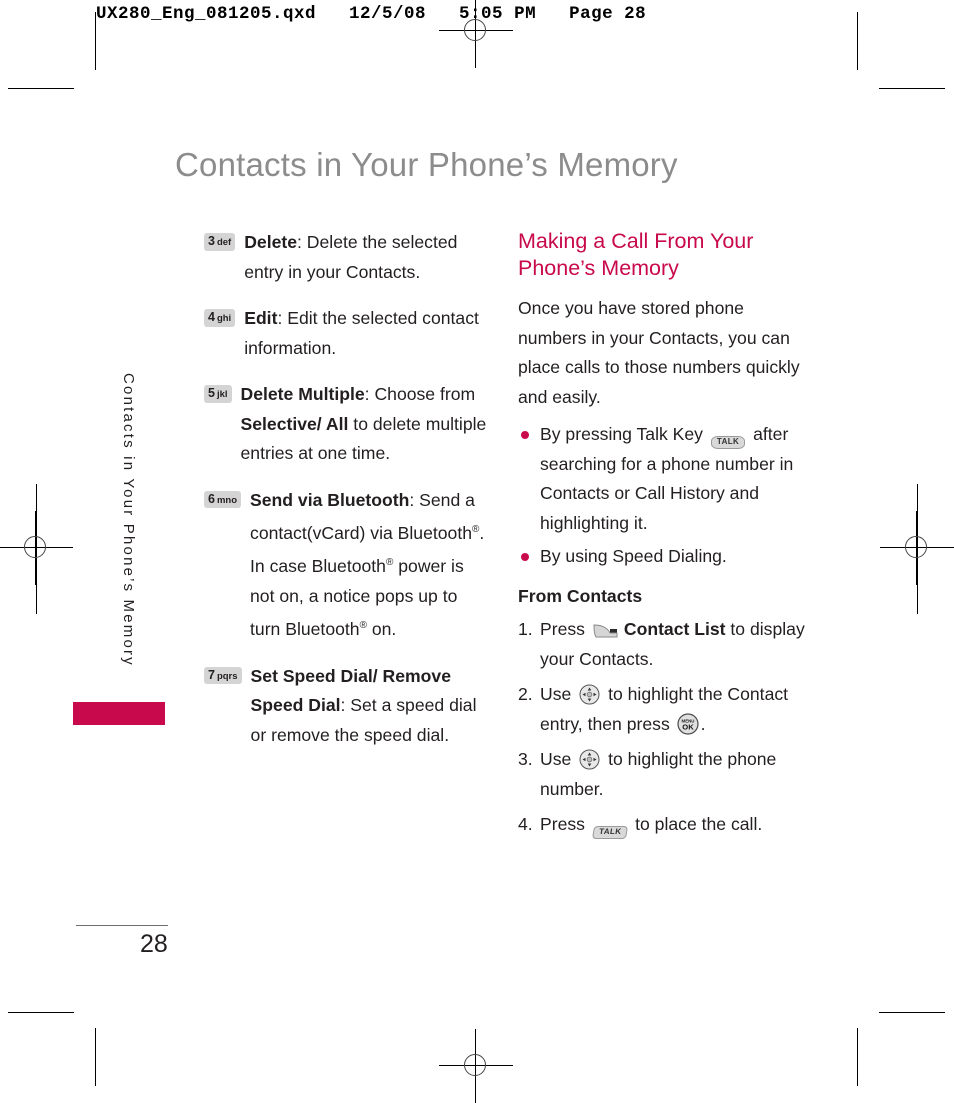 This screenshot has height=1103, width=954. I want to click on step-text: Press TALK to place the call., so click(675, 825).